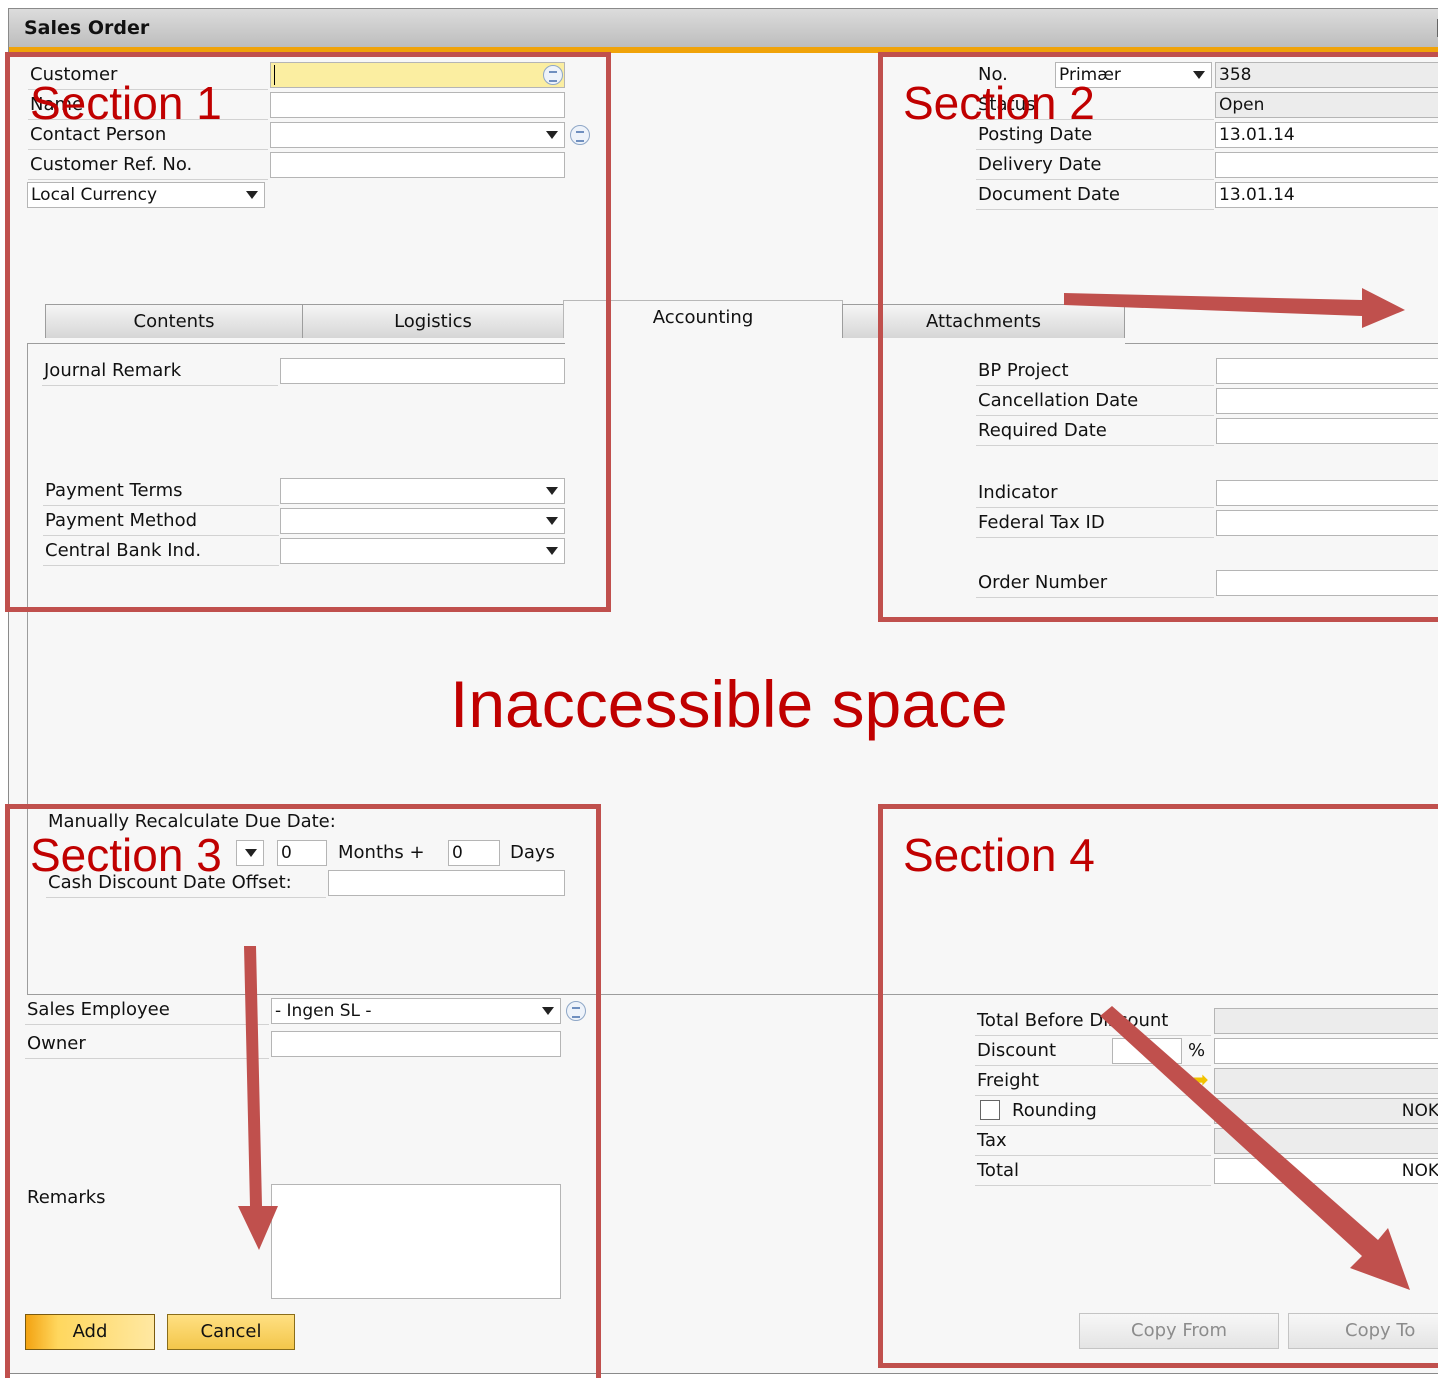  What do you see at coordinates (1234, 308) in the screenshot?
I see `arrow-right-annotation` at bounding box center [1234, 308].